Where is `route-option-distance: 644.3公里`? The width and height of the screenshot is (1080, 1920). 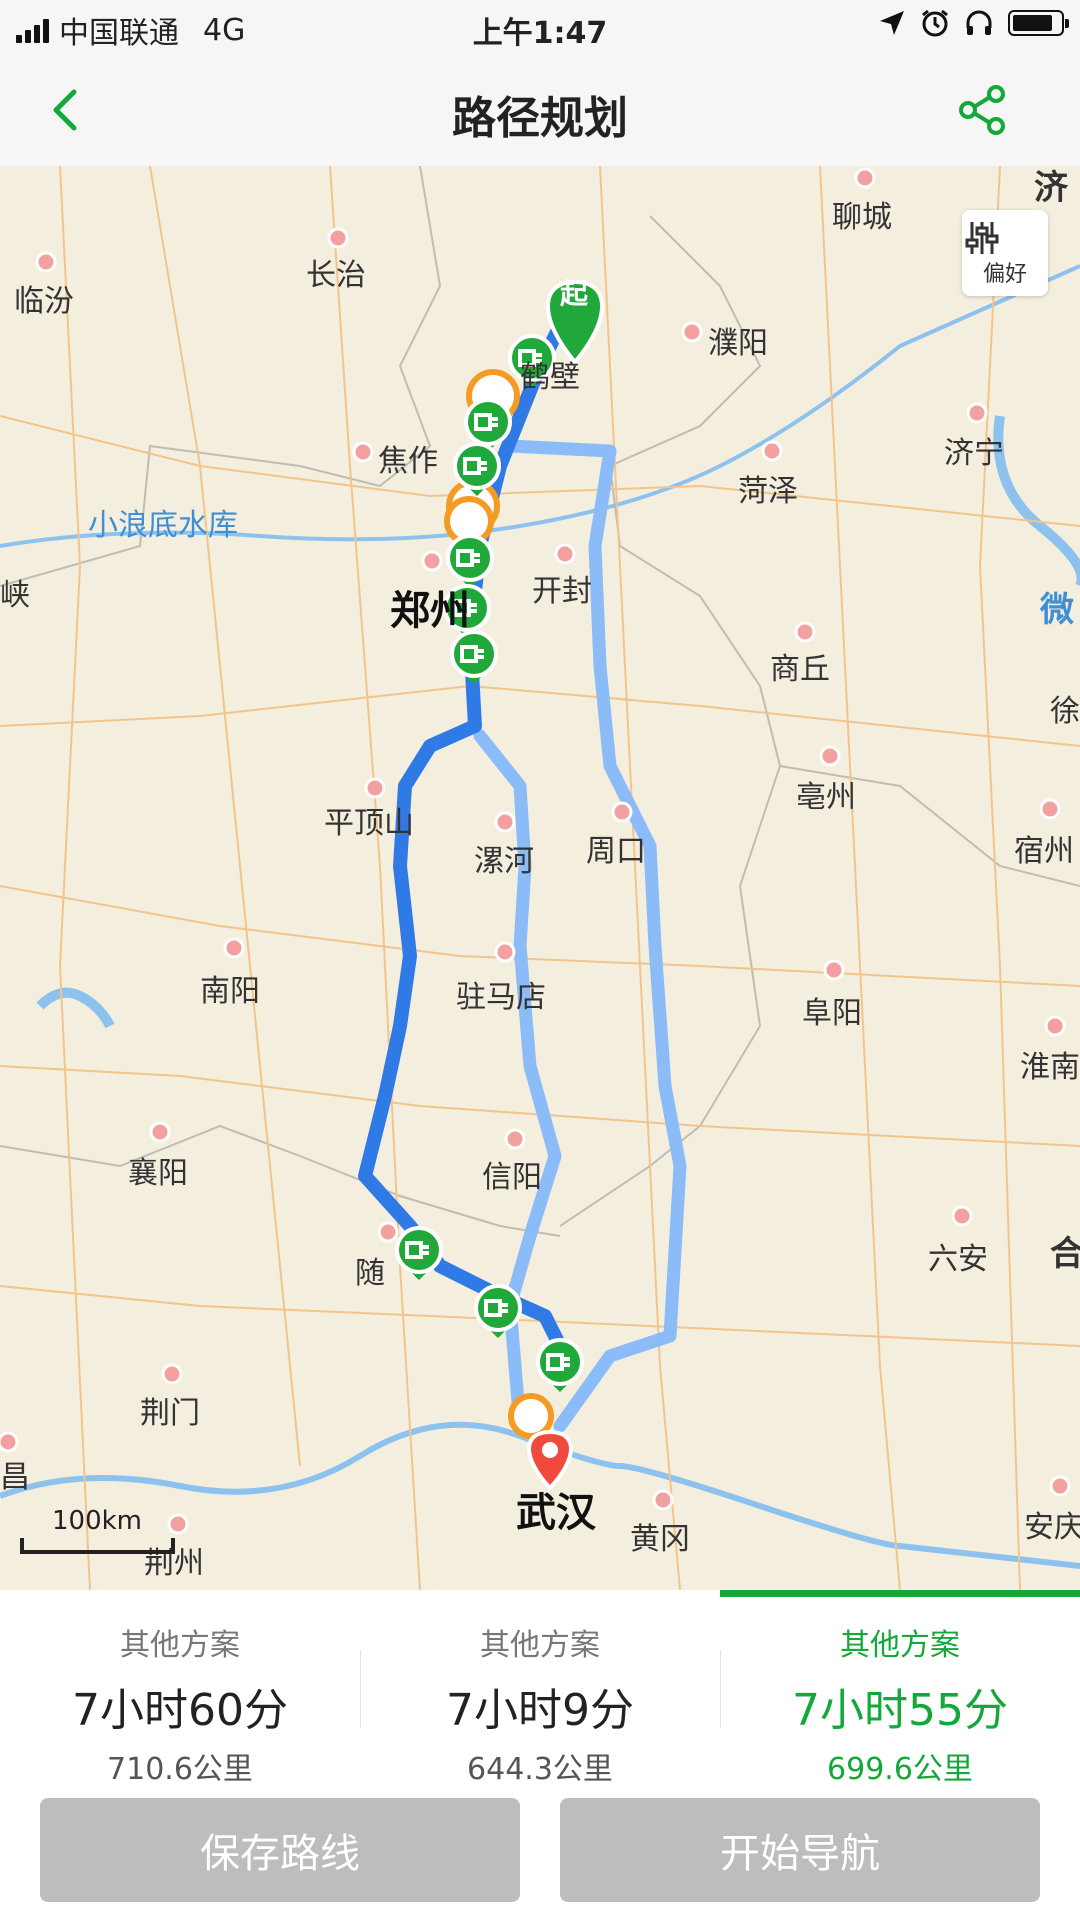 route-option-distance: 644.3公里 is located at coordinates (540, 1769).